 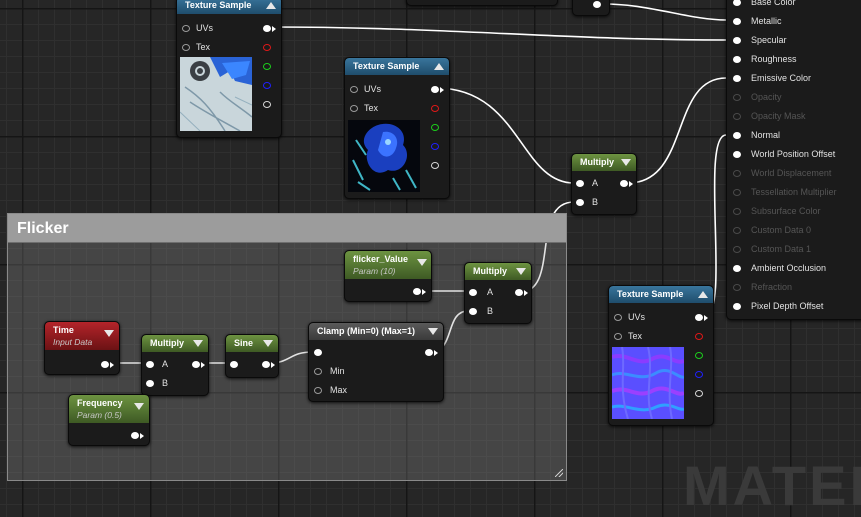 What do you see at coordinates (287, 228) in the screenshot?
I see `comment-box-header: Flicker` at bounding box center [287, 228].